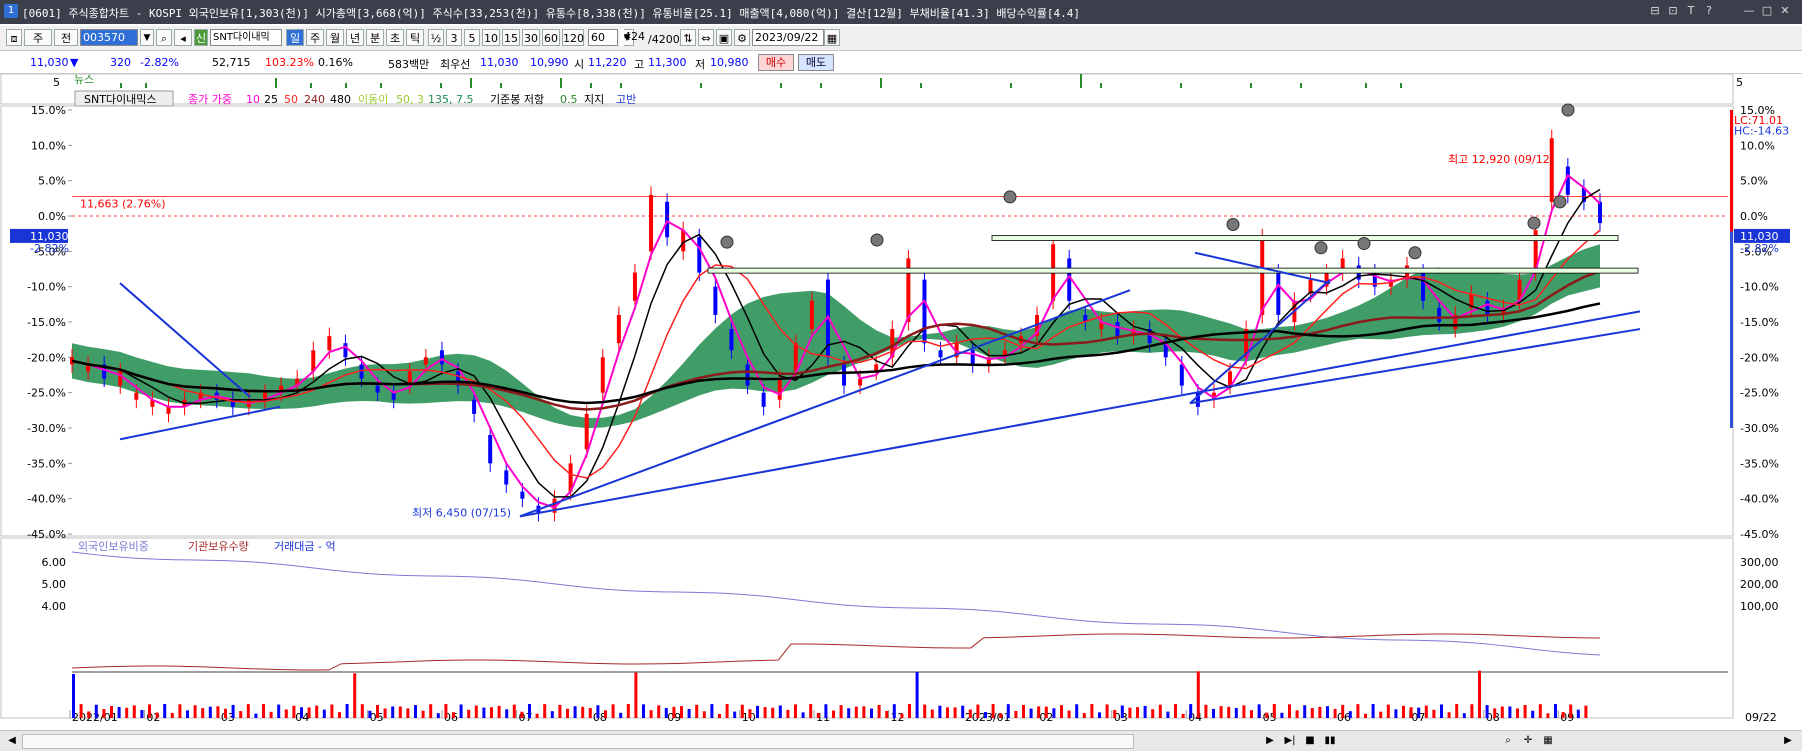  I want to click on stock-name-field: SNT다이내믹, so click(246, 37).